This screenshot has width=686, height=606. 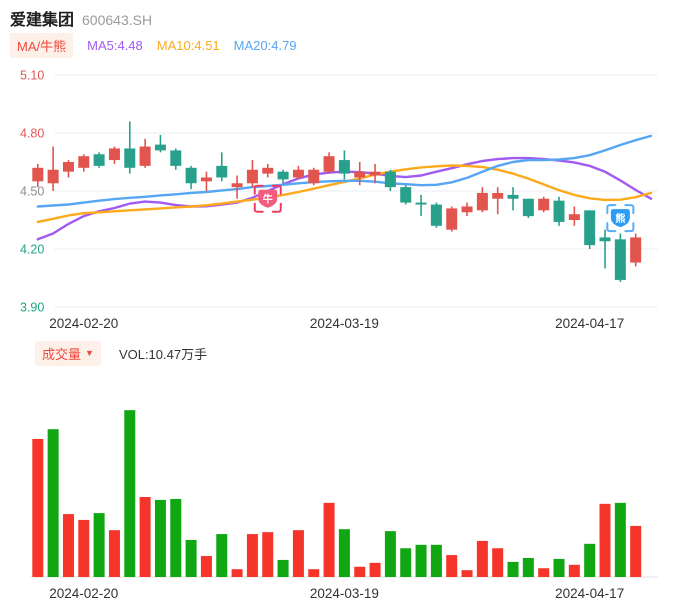 What do you see at coordinates (32, 307) in the screenshot?
I see `y-axis-label: 3.90` at bounding box center [32, 307].